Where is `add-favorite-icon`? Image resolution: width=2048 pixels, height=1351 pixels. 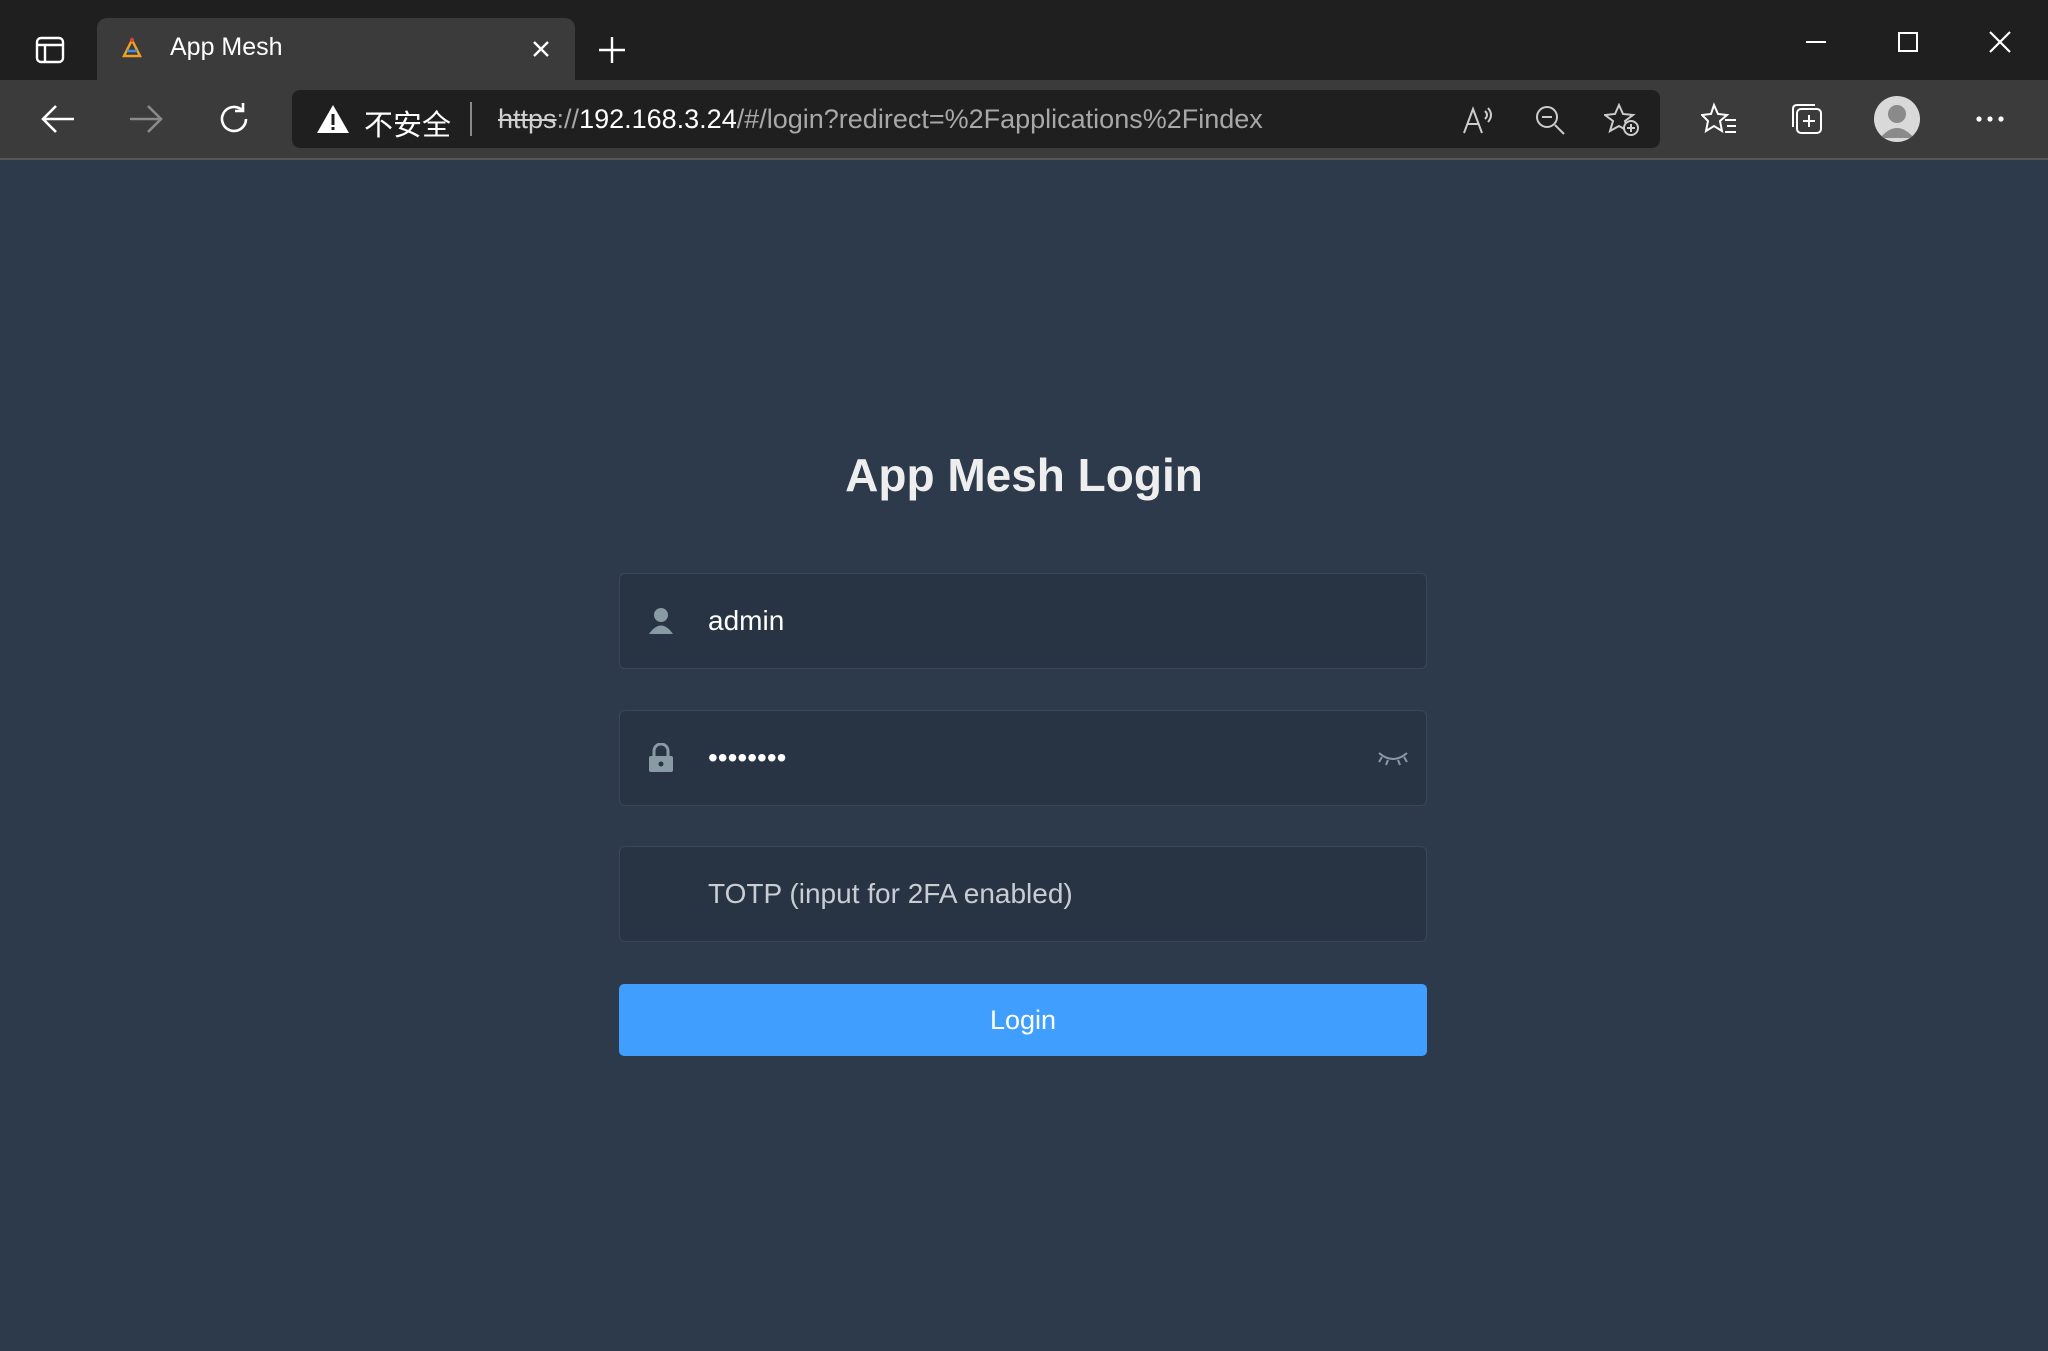 add-favorite-icon is located at coordinates (1622, 120).